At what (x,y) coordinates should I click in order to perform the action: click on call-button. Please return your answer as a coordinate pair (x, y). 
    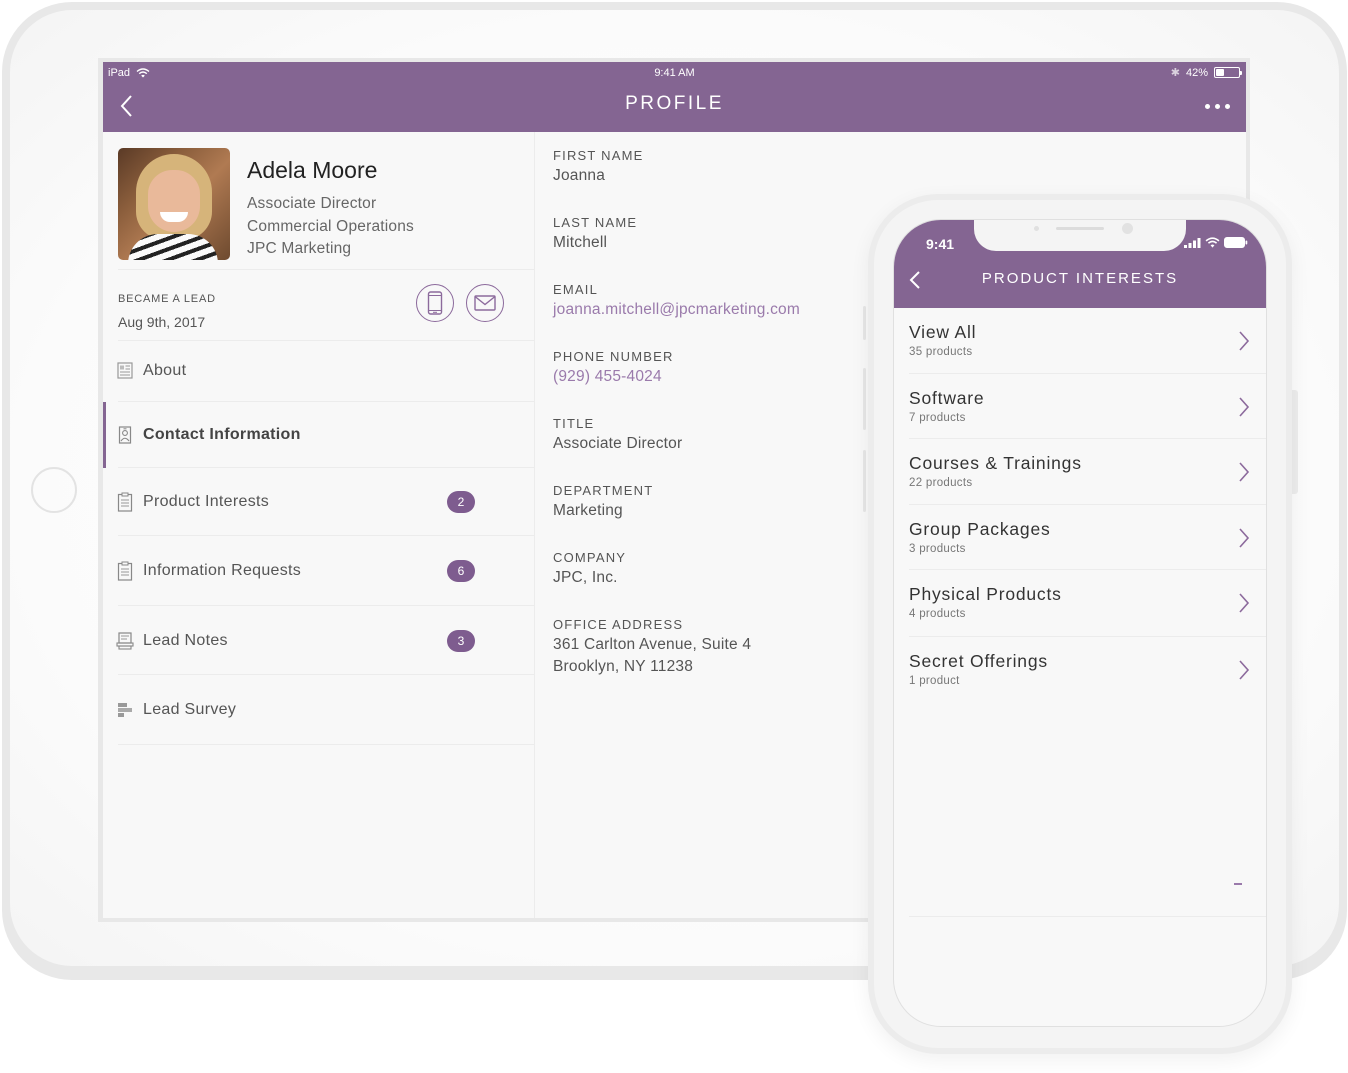
    Looking at the image, I should click on (435, 303).